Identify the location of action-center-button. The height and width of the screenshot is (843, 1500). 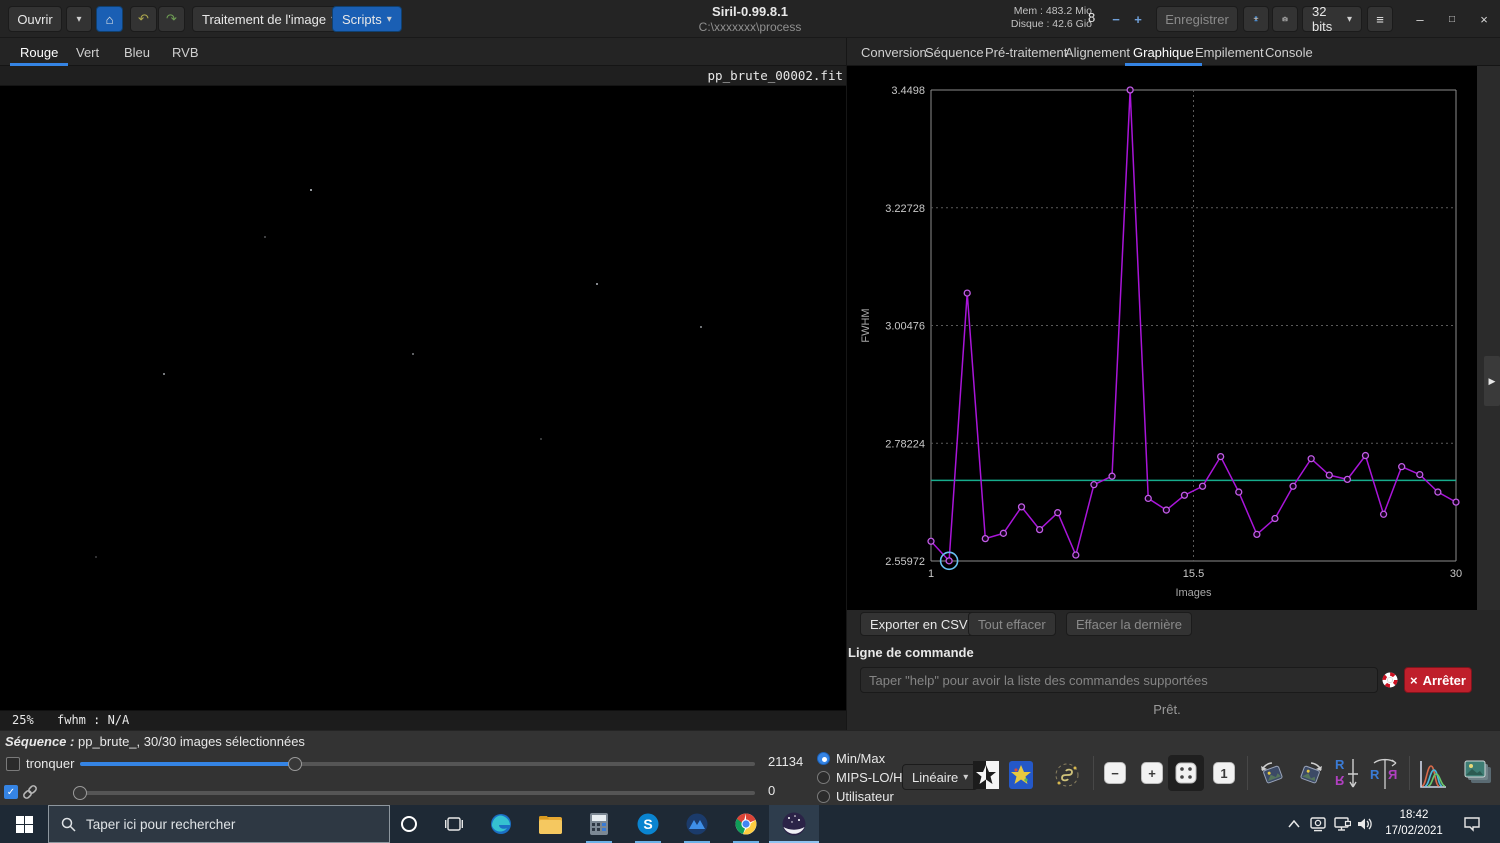
(1472, 824).